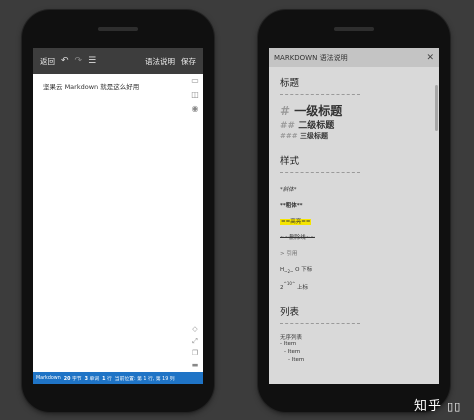  What do you see at coordinates (195, 341) in the screenshot?
I see `expand-icon: ⤢` at bounding box center [195, 341].